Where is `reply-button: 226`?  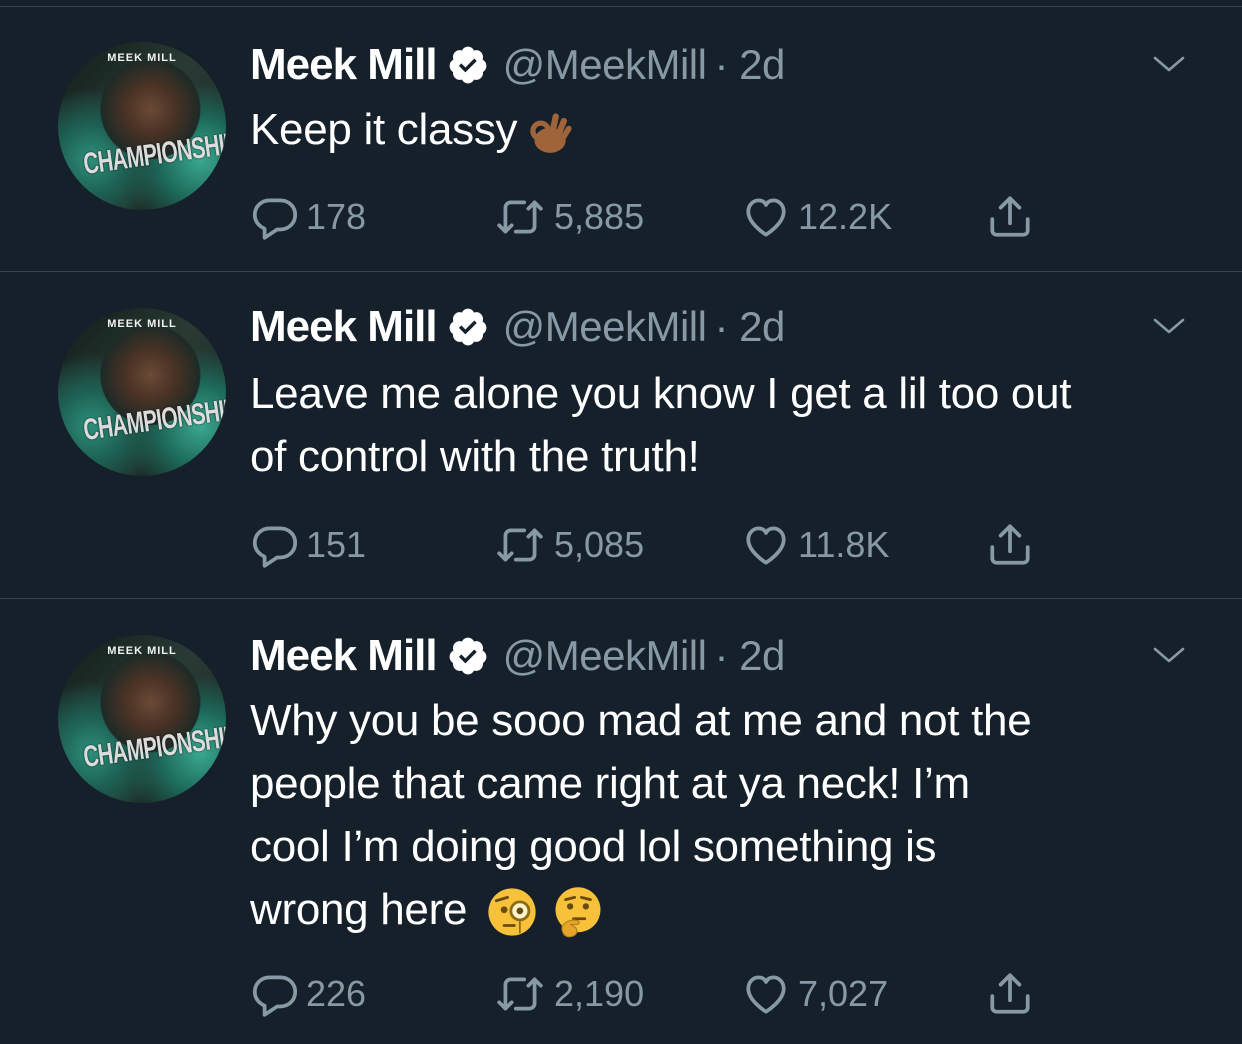 reply-button: 226 is located at coordinates (308, 994).